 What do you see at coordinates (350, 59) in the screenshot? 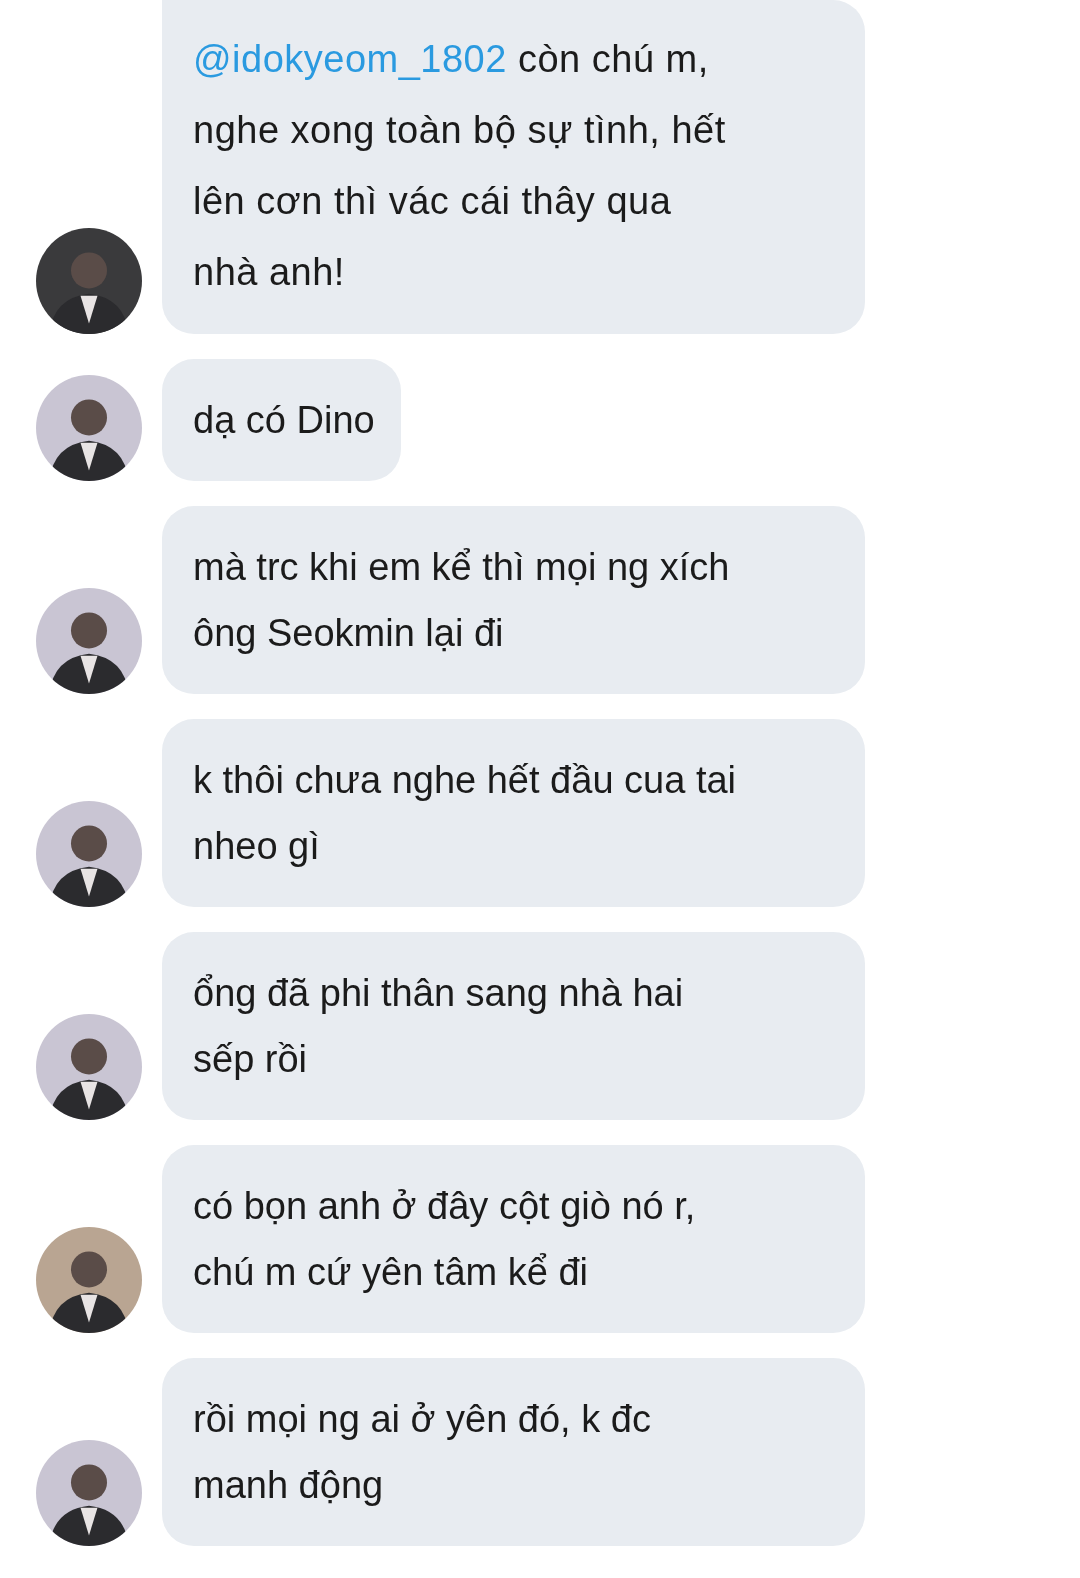
I see `mention-link: @idokyeom_1802` at bounding box center [350, 59].